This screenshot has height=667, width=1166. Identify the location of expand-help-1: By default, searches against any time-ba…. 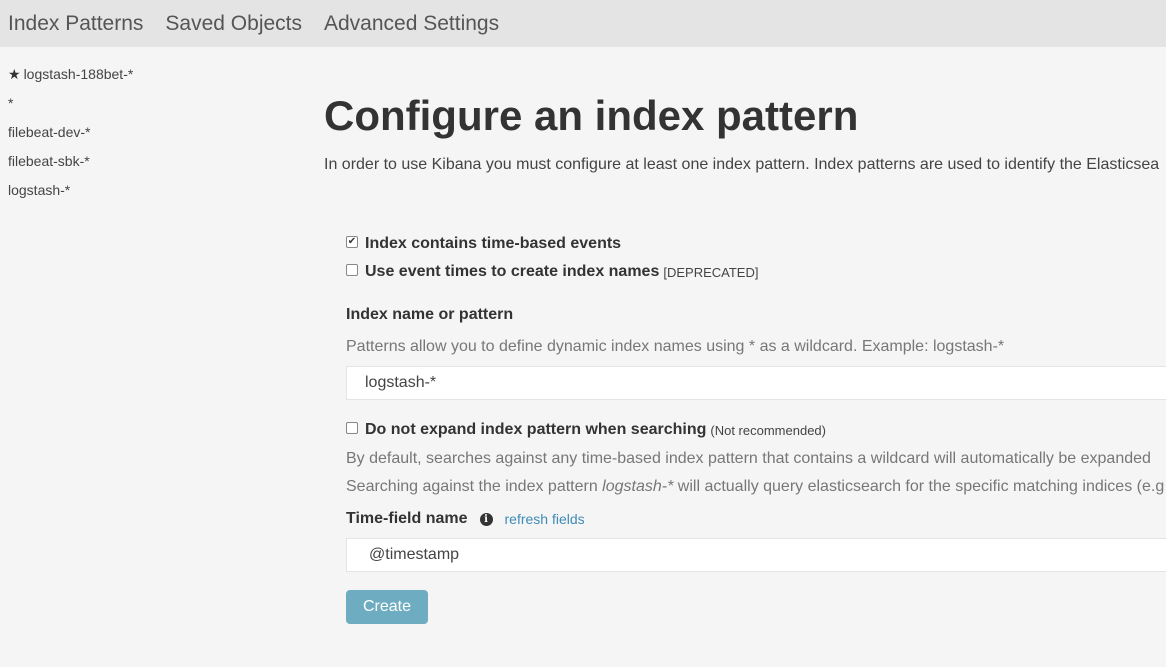
(748, 458).